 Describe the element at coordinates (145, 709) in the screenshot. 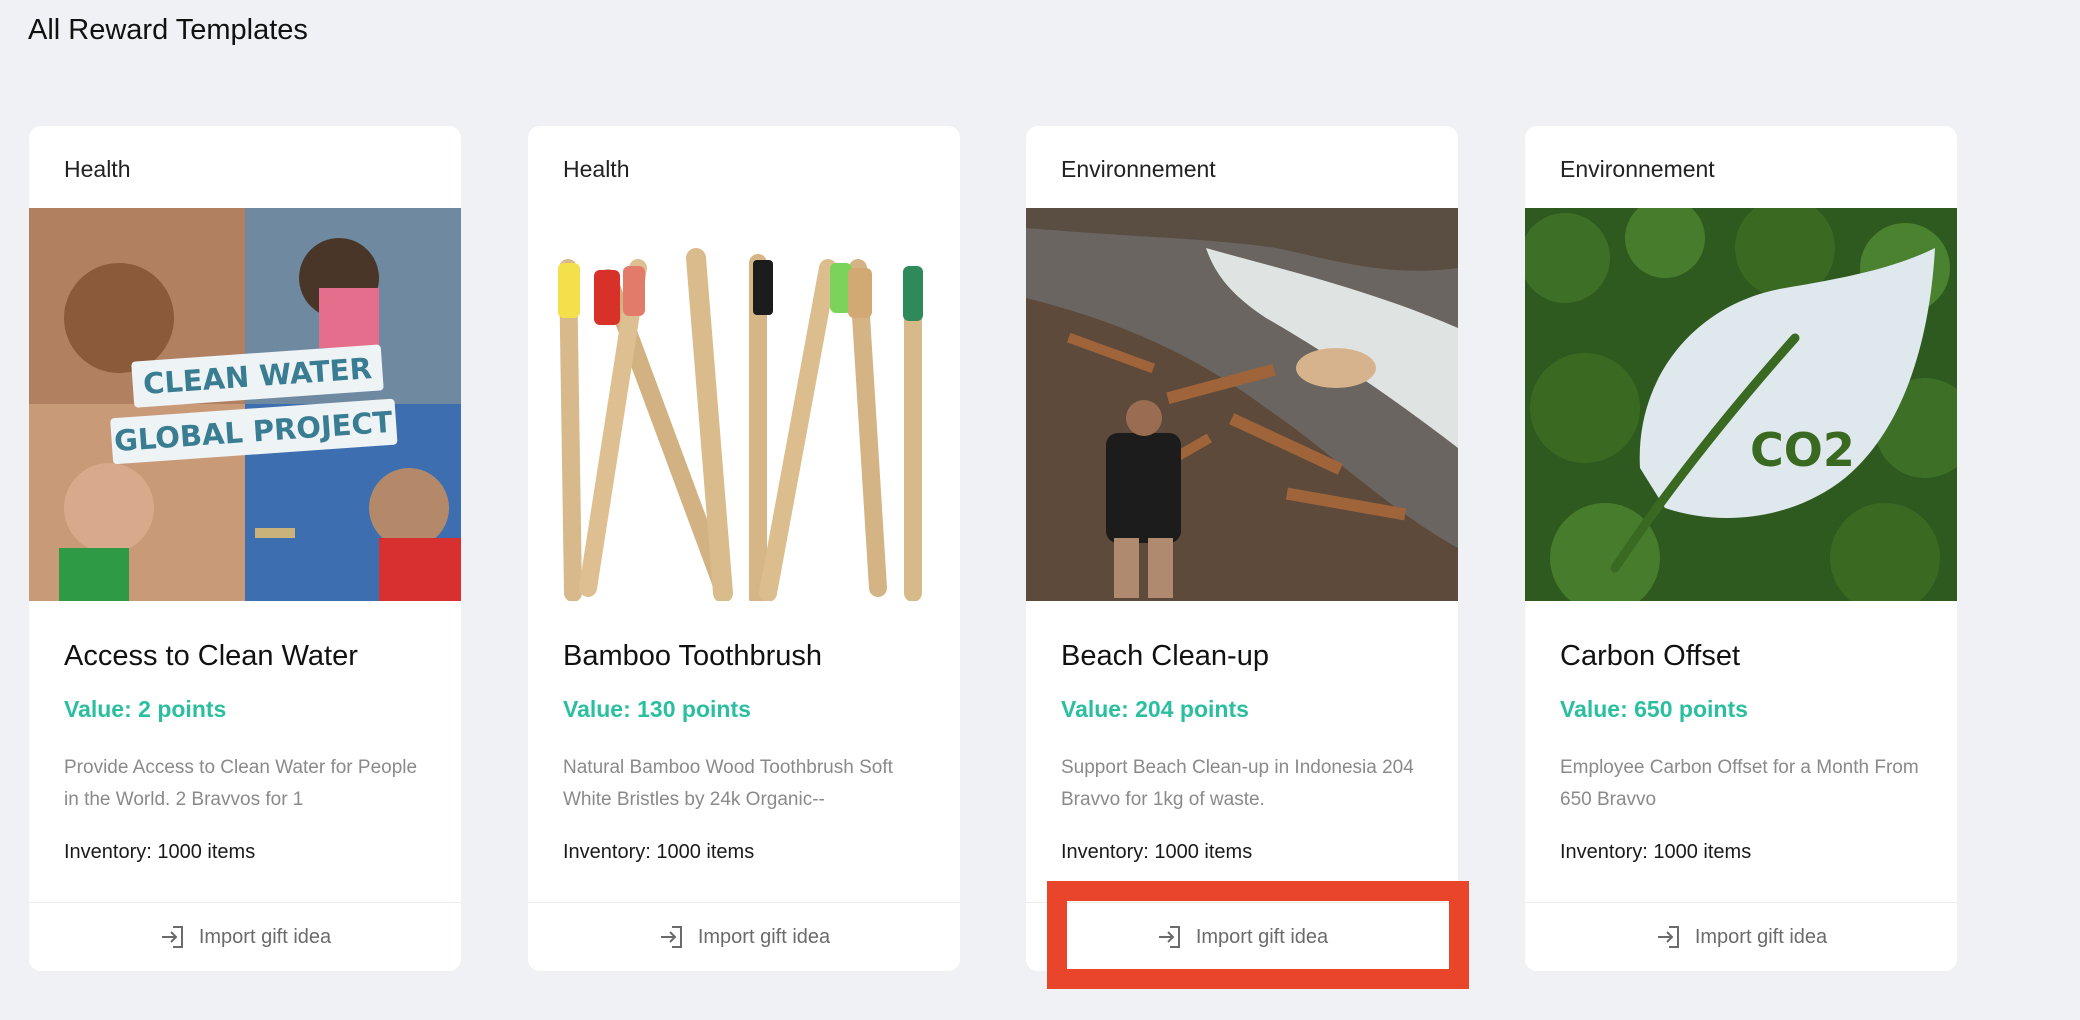

I see `card-value: Value: 2 points` at that location.